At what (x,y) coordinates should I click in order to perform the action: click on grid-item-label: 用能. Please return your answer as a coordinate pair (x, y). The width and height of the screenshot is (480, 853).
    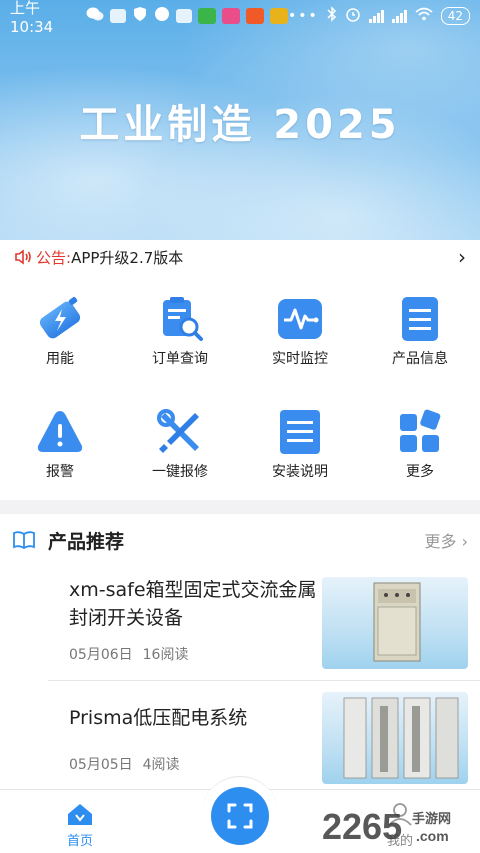
    Looking at the image, I should click on (60, 359).